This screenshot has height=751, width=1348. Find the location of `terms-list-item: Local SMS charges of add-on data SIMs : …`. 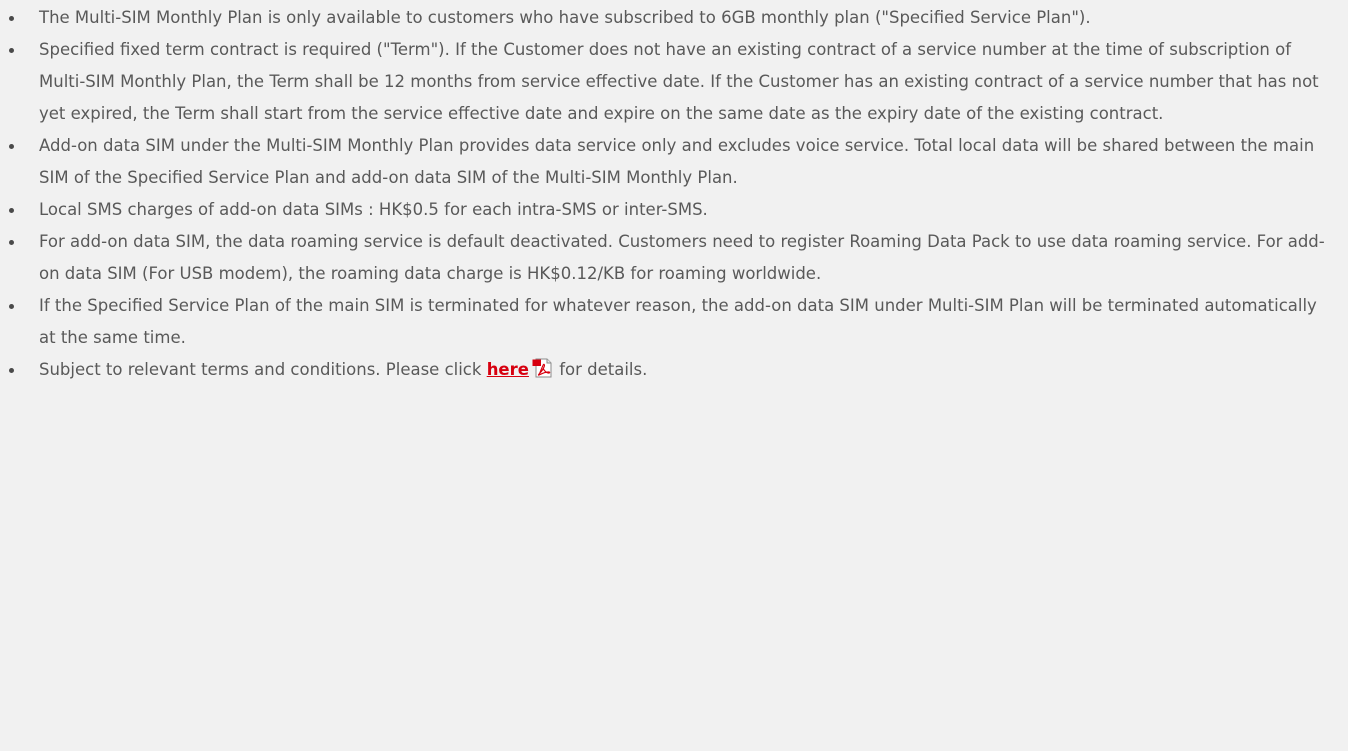

terms-list-item: Local SMS charges of add-on data SIMs : … is located at coordinates (674, 210).